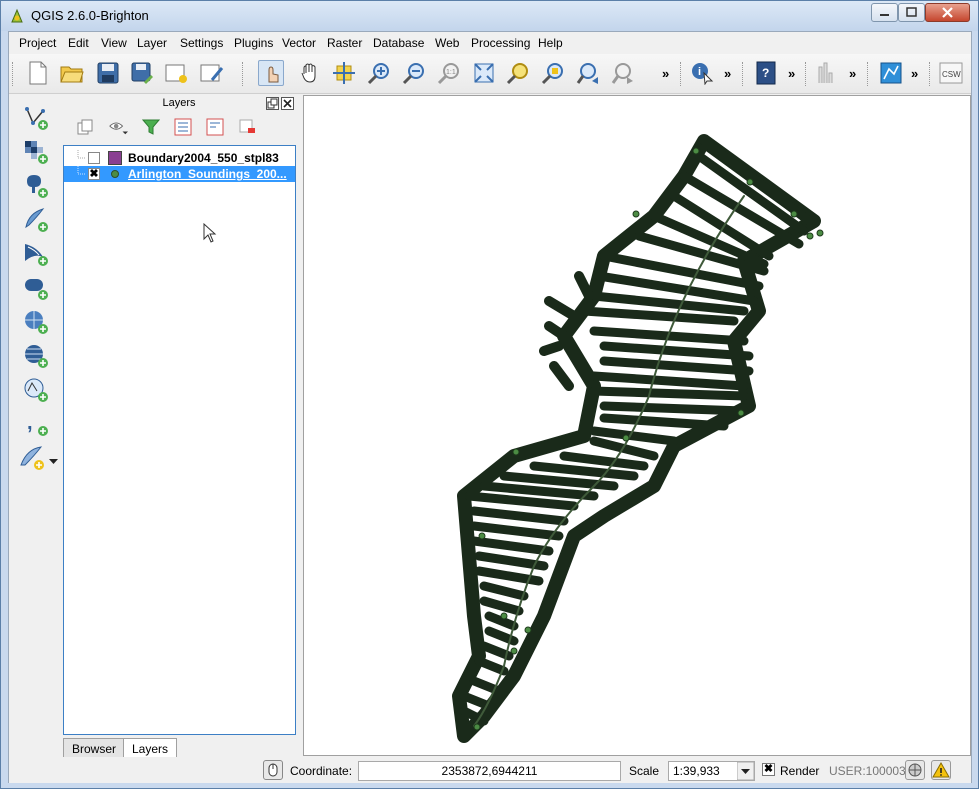  What do you see at coordinates (215, 127) in the screenshot?
I see `collapse-all-icon` at bounding box center [215, 127].